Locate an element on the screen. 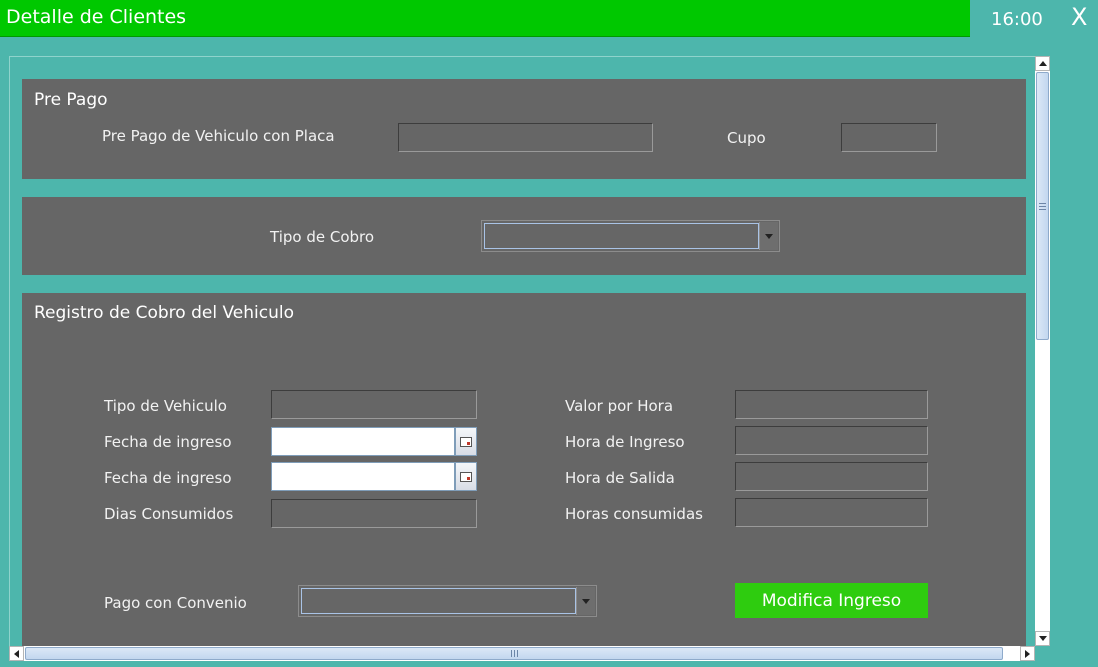 This screenshot has width=1098, height=667. arrow-right-icon is located at coordinates (1027, 653).